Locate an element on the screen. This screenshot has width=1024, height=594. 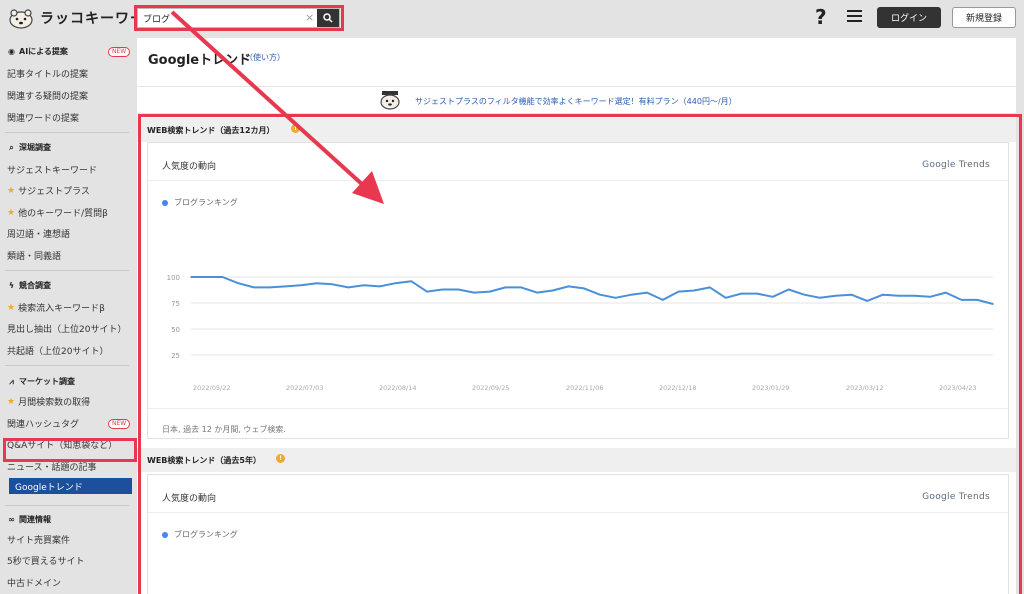
ai-icon: ◉ is located at coordinates (11, 51).